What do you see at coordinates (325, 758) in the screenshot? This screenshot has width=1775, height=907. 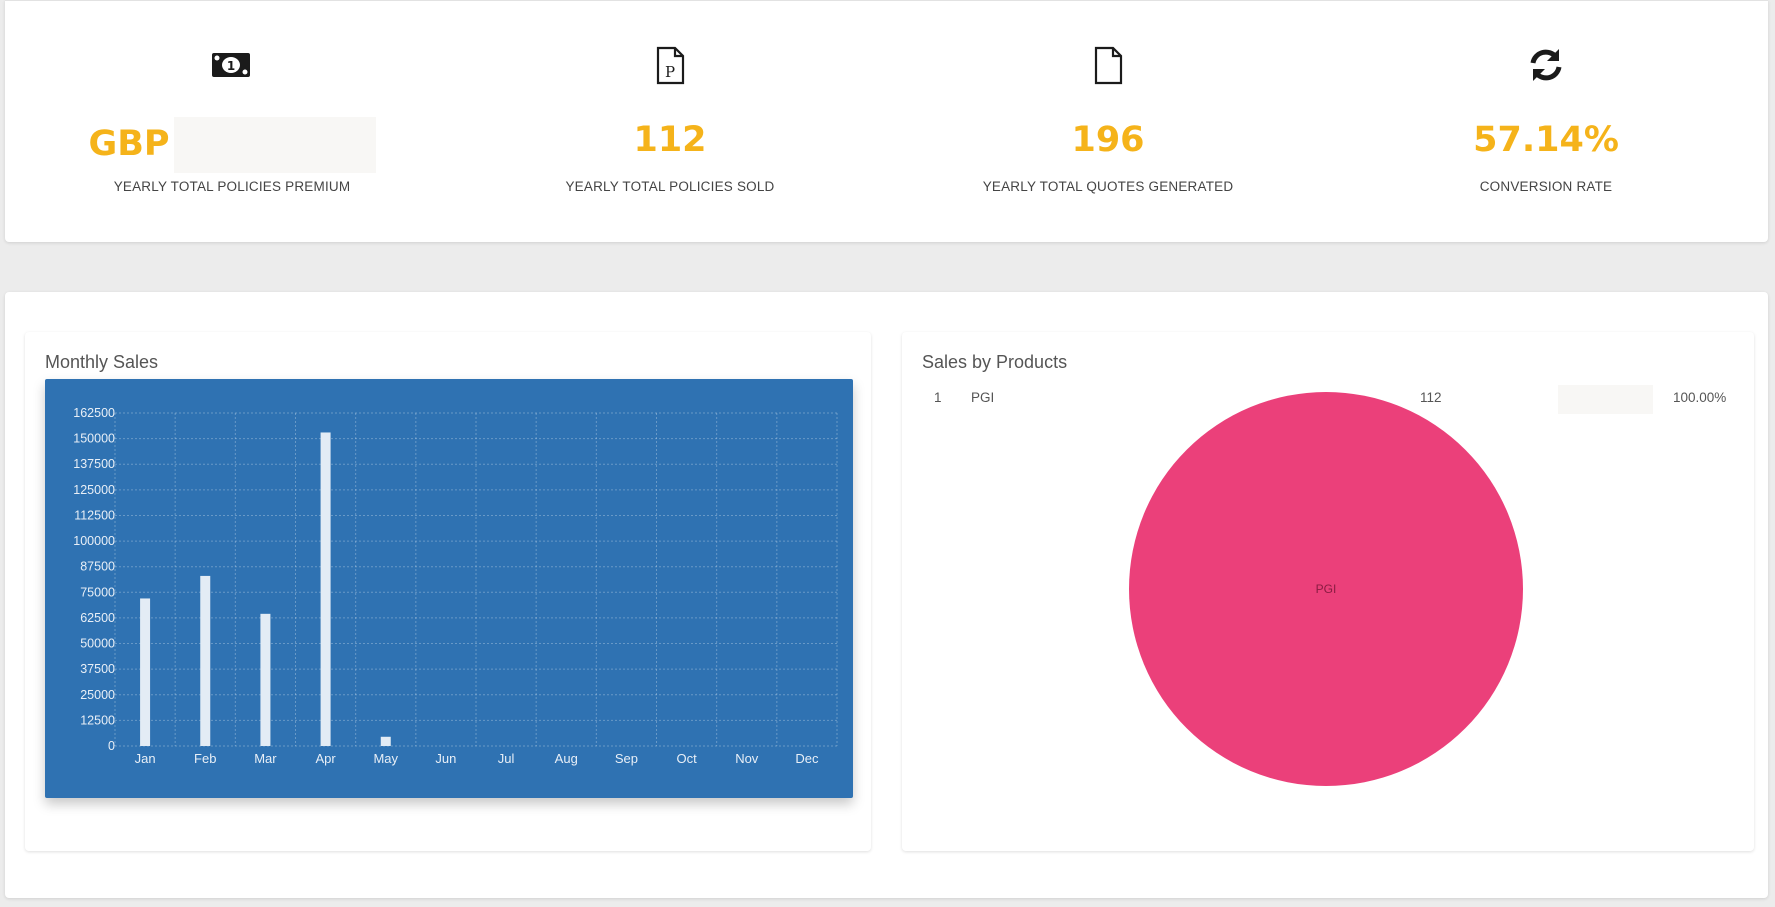 I see `x-tick-label: Apr` at bounding box center [325, 758].